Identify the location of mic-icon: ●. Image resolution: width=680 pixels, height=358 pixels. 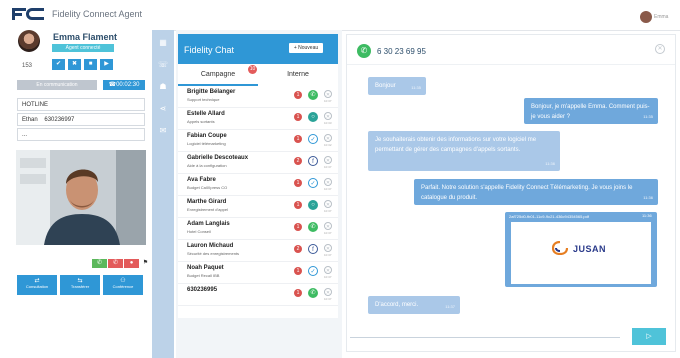
(131, 263).